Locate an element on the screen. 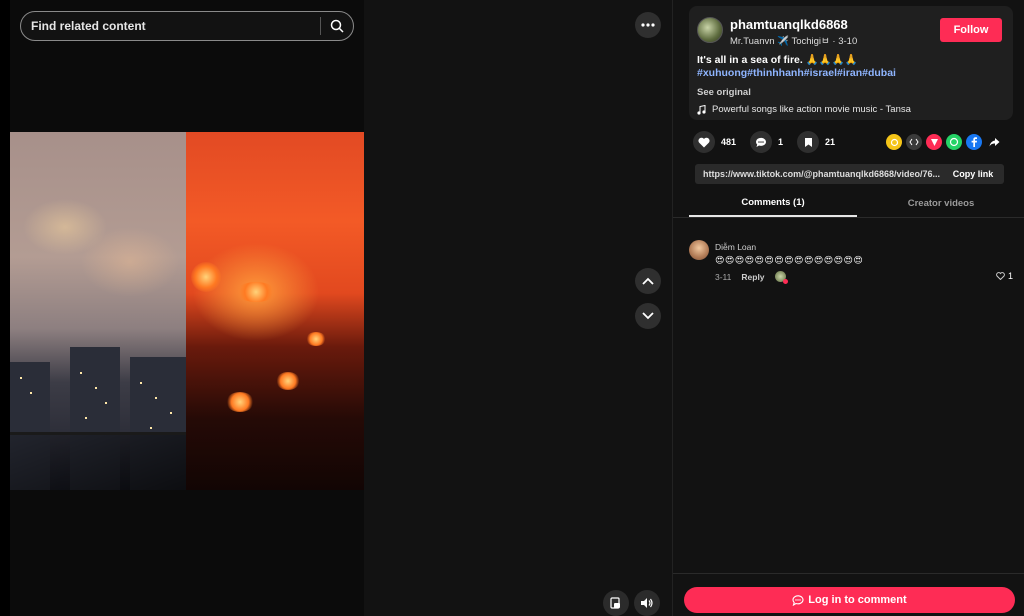 Image resolution: width=1024 pixels, height=616 pixels. comment-like-count: 1 is located at coordinates (1010, 276).